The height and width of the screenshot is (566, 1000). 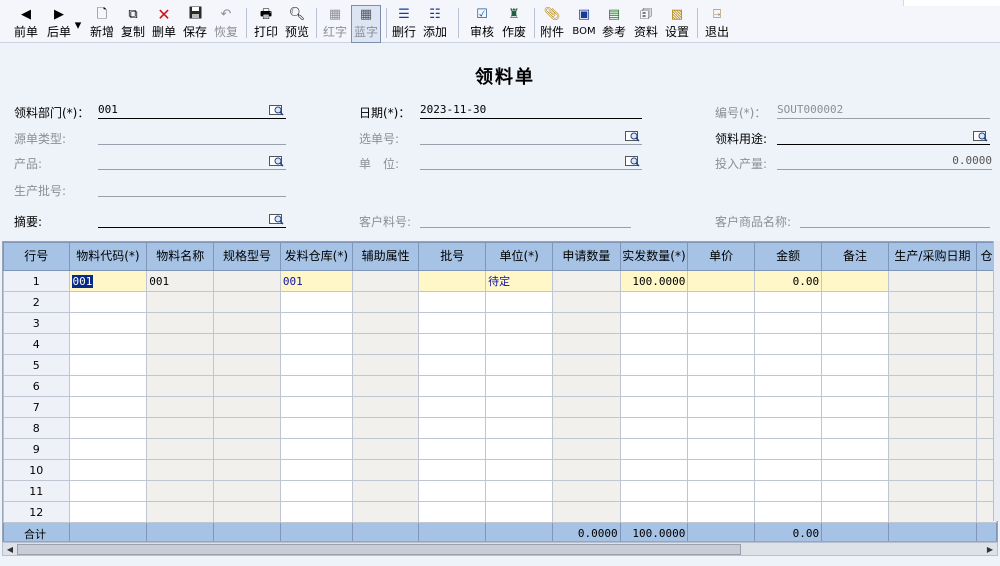 What do you see at coordinates (895, 220) in the screenshot?
I see `customer-name-field` at bounding box center [895, 220].